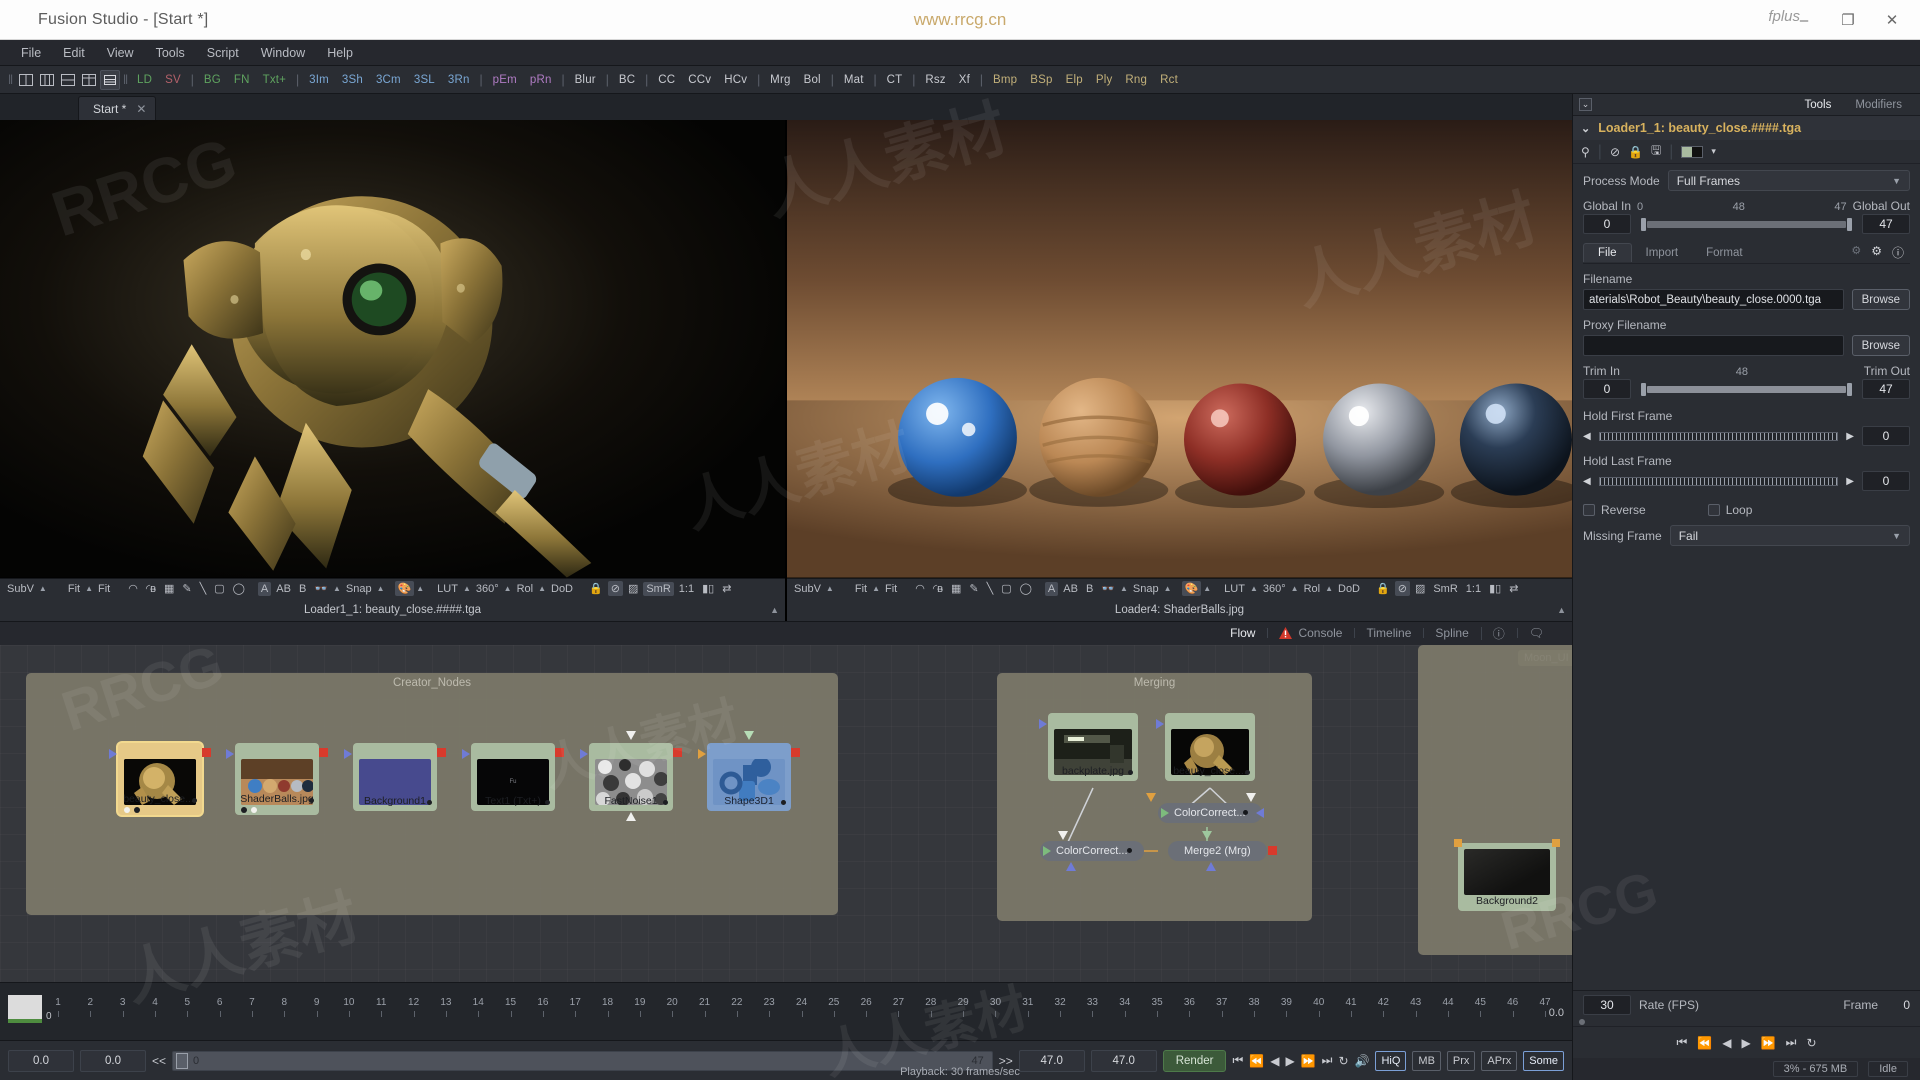  Describe the element at coordinates (666, 80) in the screenshot. I see `toolbar-button-cc: CC` at that location.